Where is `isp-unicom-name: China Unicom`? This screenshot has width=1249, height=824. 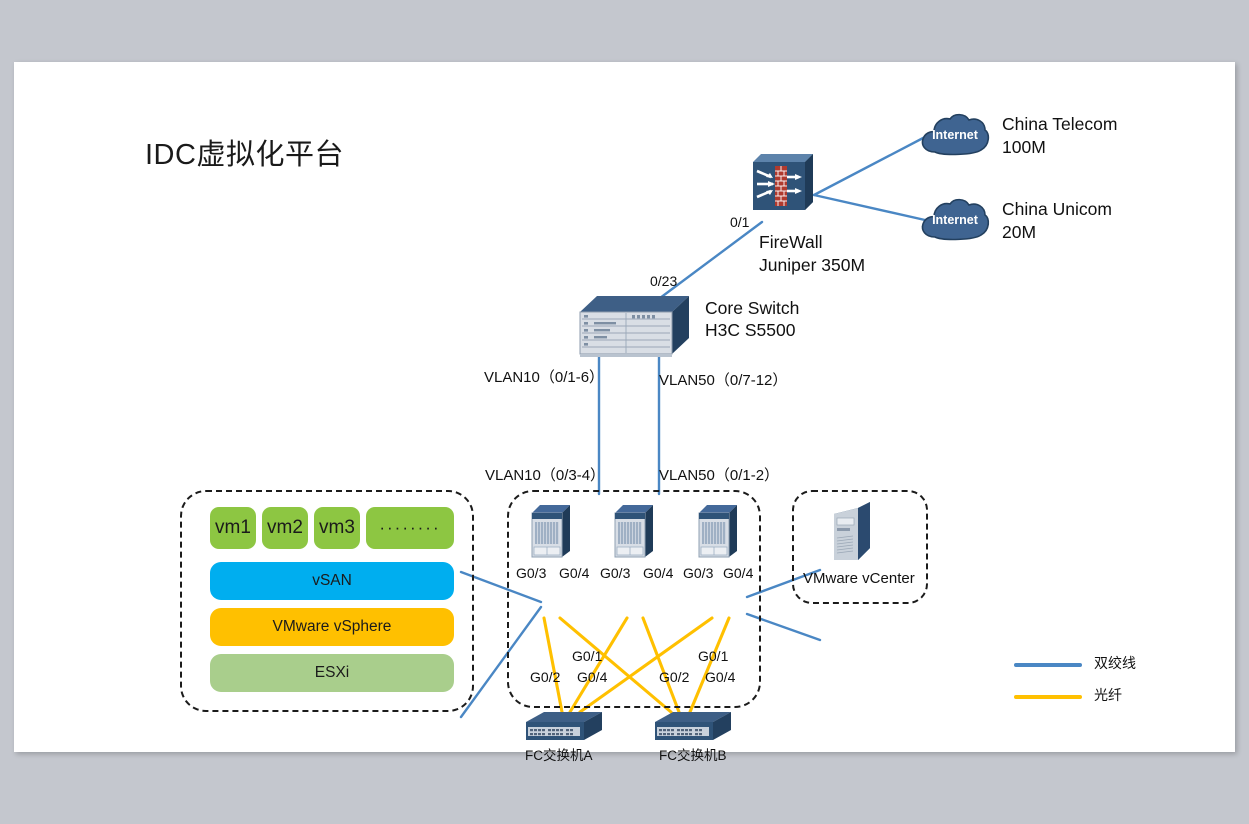
isp-unicom-name: China Unicom is located at coordinates (1057, 209).